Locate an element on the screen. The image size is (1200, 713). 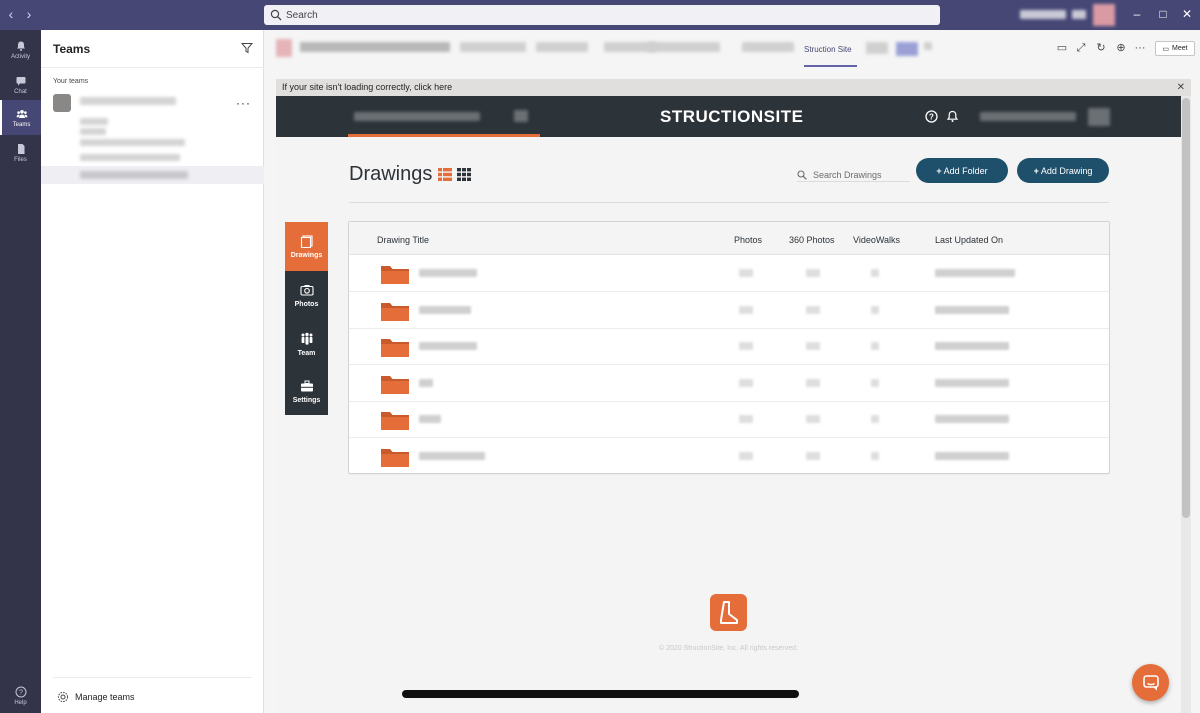
column-header-photos: Photos is located at coordinates (748, 240).